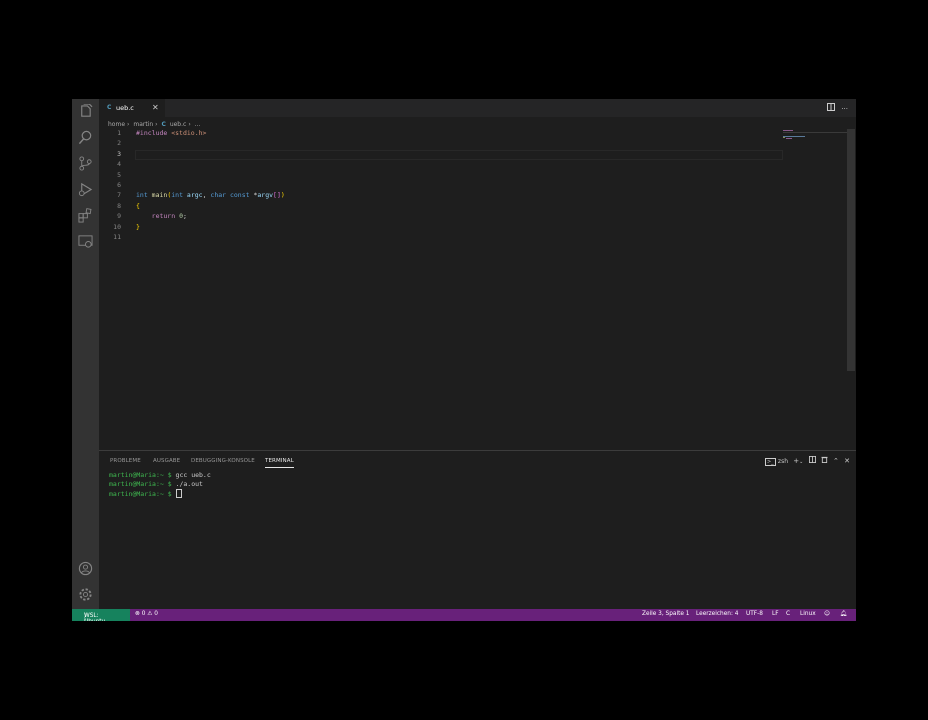  I want to click on current-line-highlight, so click(459, 154).